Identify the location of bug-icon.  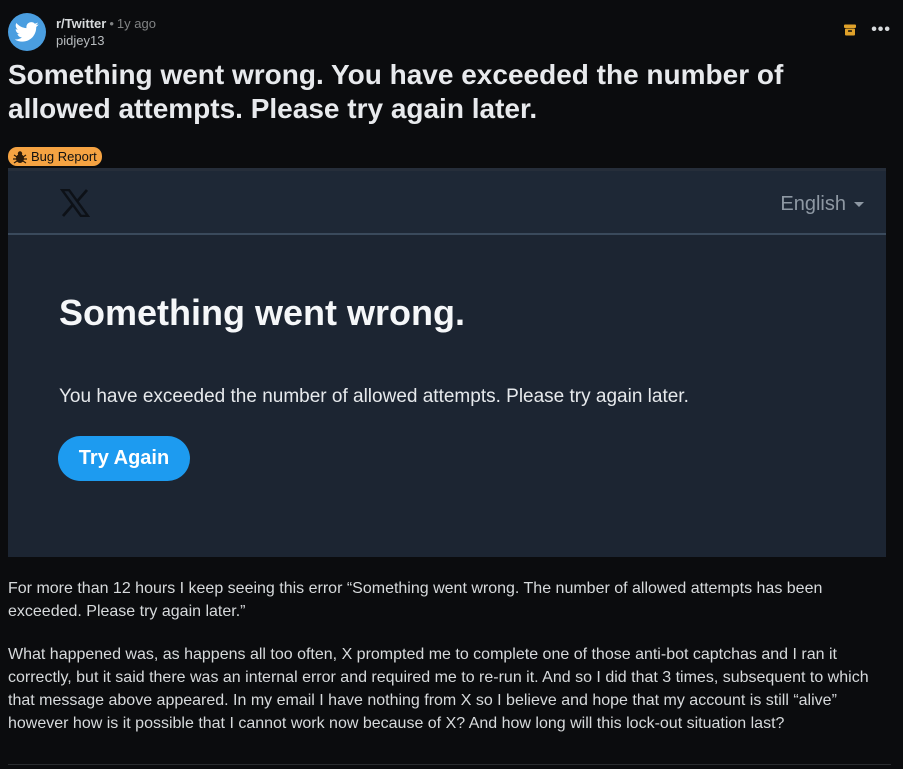
(20, 156).